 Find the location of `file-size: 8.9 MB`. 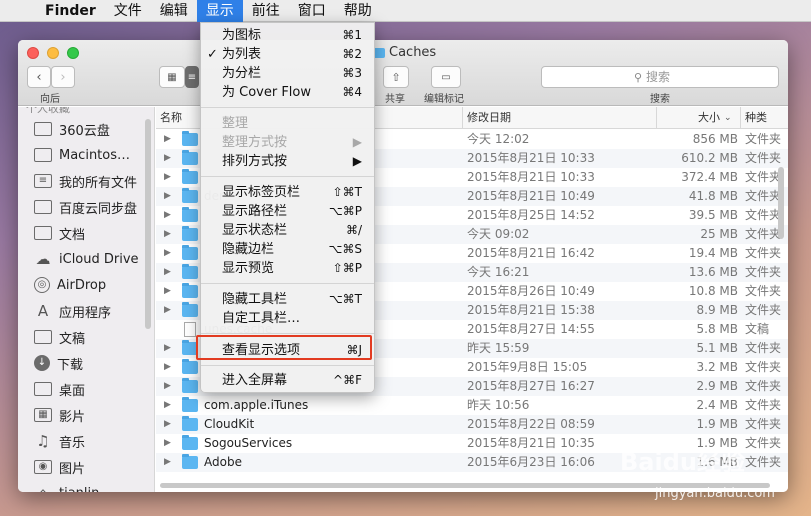

file-size: 8.9 MB is located at coordinates (717, 310).